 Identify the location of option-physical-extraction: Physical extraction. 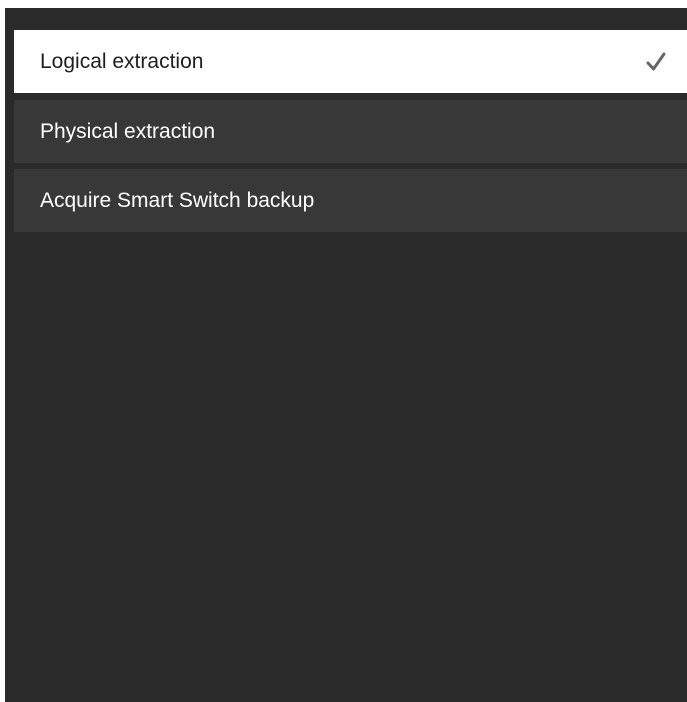
(350, 131).